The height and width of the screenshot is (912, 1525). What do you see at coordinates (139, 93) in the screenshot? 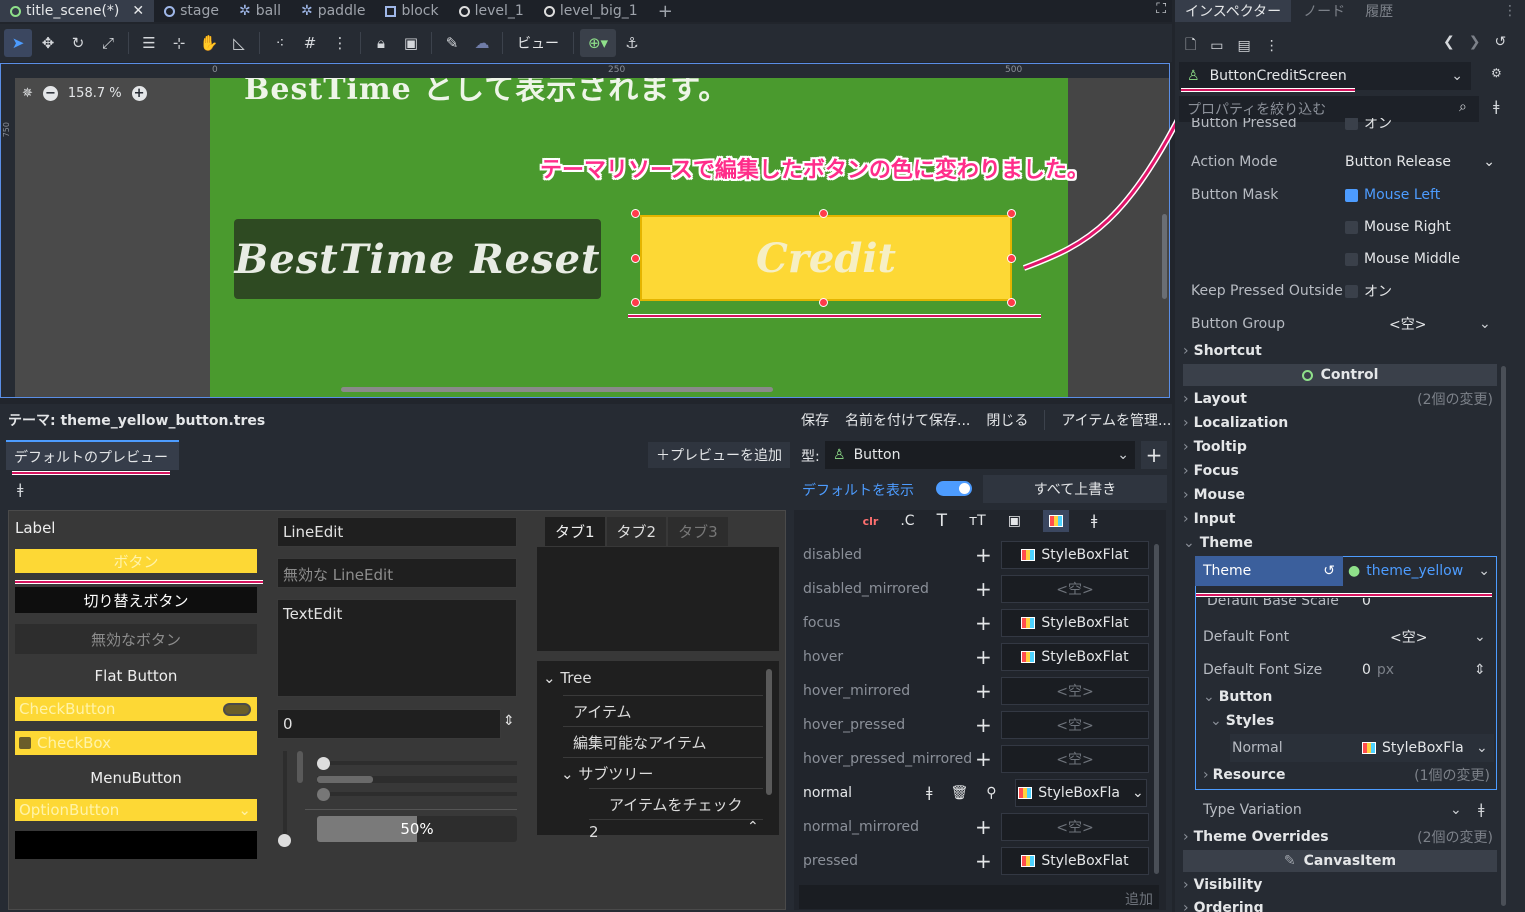
I see `zoom-in-icon: +` at bounding box center [139, 93].